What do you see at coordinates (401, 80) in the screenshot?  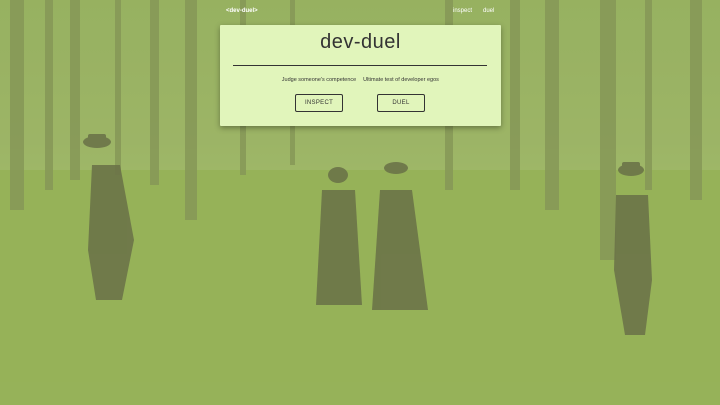 I see `duel-description: Ultimate test of developer egos` at bounding box center [401, 80].